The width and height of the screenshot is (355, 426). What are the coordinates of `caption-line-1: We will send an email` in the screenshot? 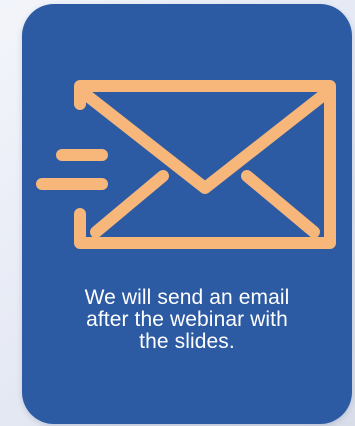 It's located at (187, 297).